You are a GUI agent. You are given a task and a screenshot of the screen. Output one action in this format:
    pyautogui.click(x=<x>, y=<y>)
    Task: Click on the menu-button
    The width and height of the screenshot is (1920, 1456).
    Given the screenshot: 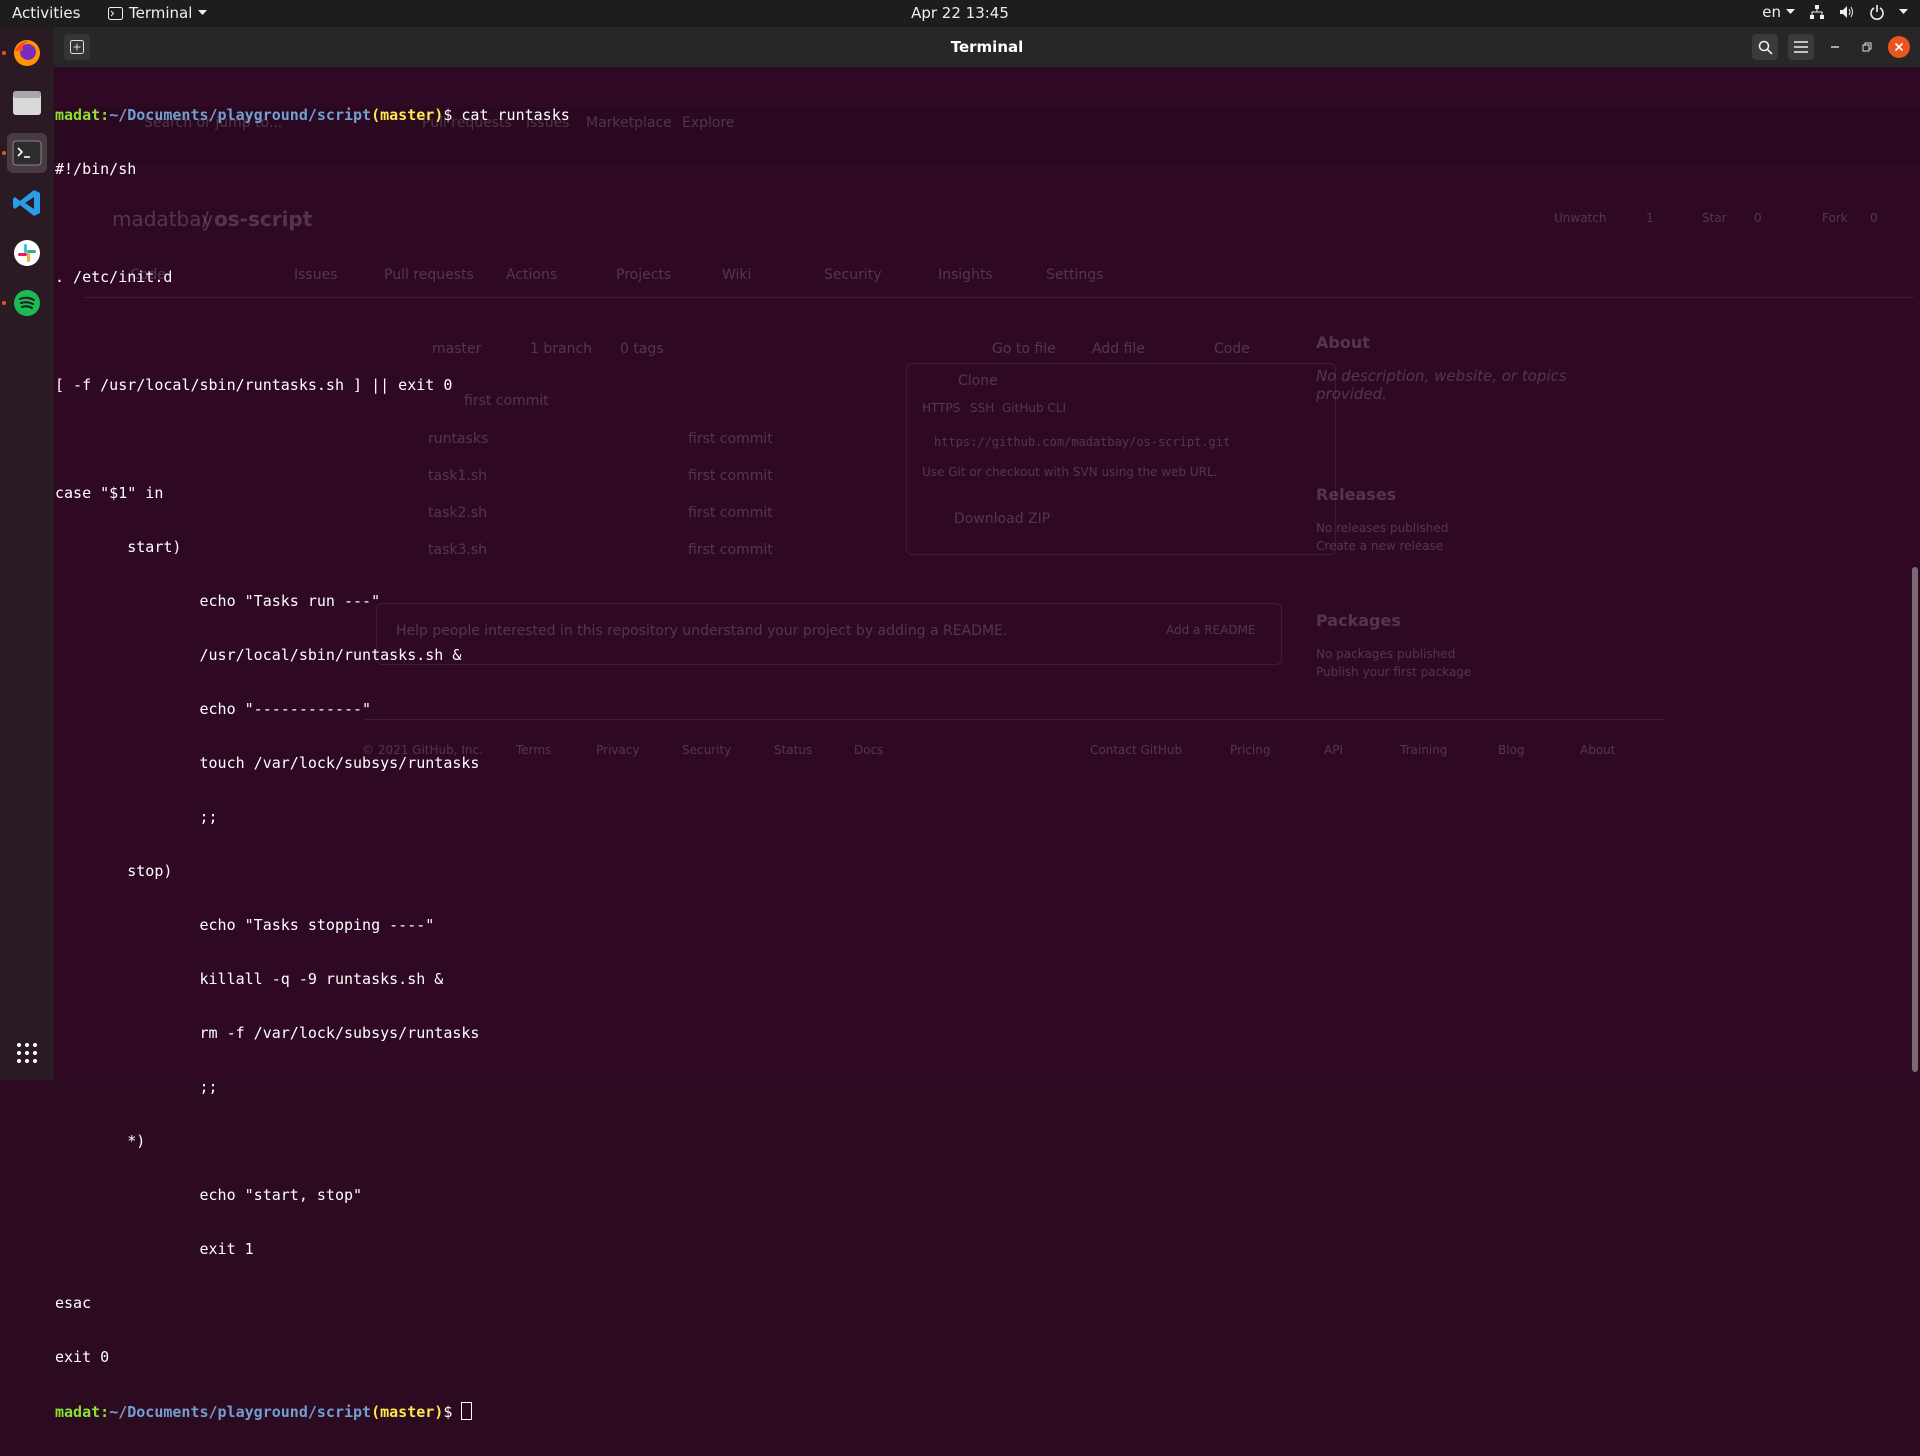 What is the action you would take?
    pyautogui.click(x=1801, y=47)
    